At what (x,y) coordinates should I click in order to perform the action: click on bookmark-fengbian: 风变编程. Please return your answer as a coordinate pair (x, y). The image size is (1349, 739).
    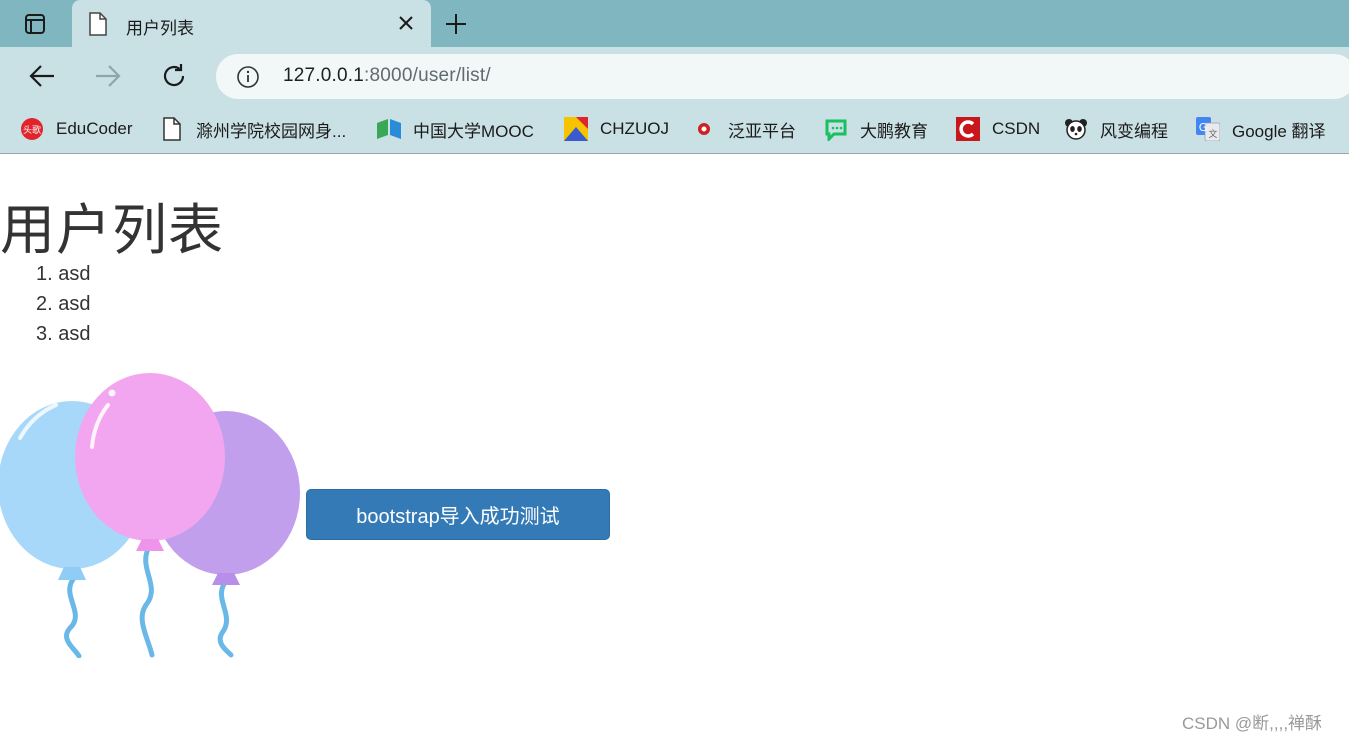
    Looking at the image, I should click on (1116, 129).